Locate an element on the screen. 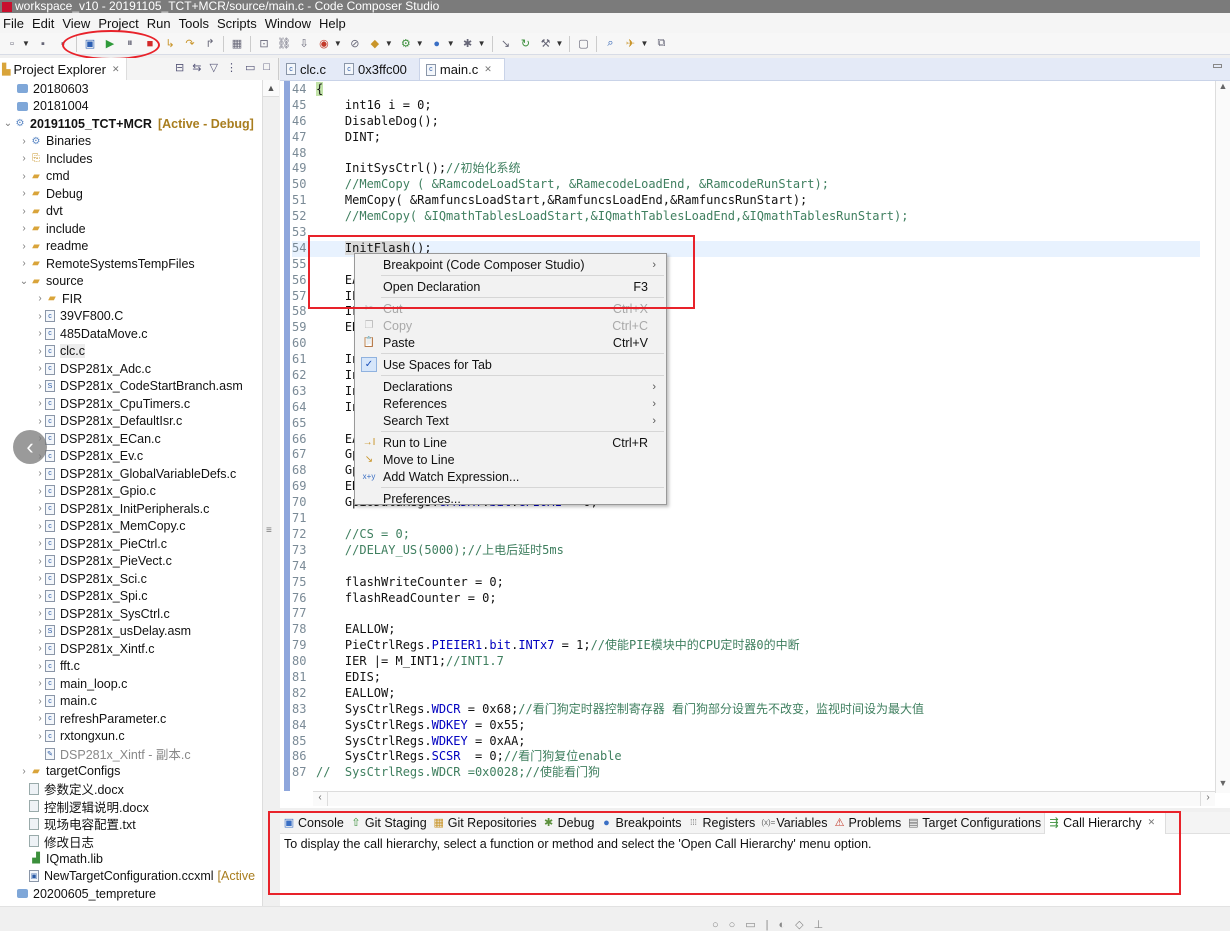  launch-icon: ✈ is located at coordinates (630, 44).